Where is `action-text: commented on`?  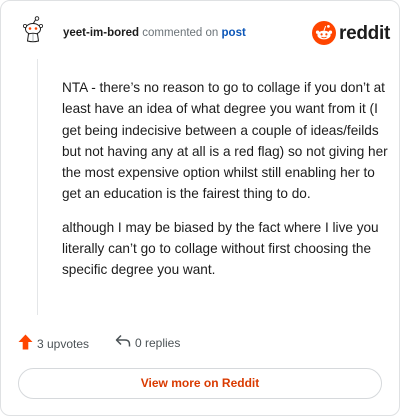
action-text: commented on is located at coordinates (180, 33).